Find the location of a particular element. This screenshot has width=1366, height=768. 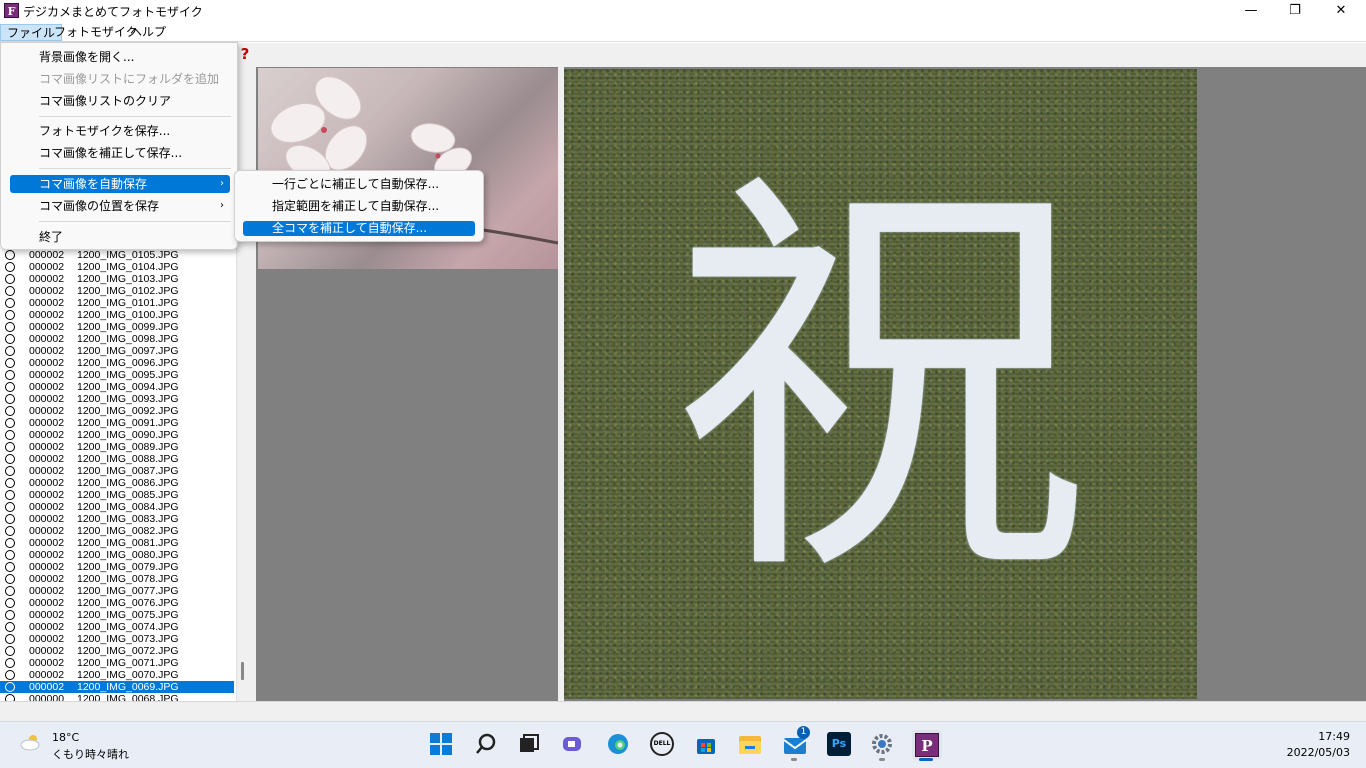

list-item: 000002 1200_IMG_0070.JPG is located at coordinates (117, 675).